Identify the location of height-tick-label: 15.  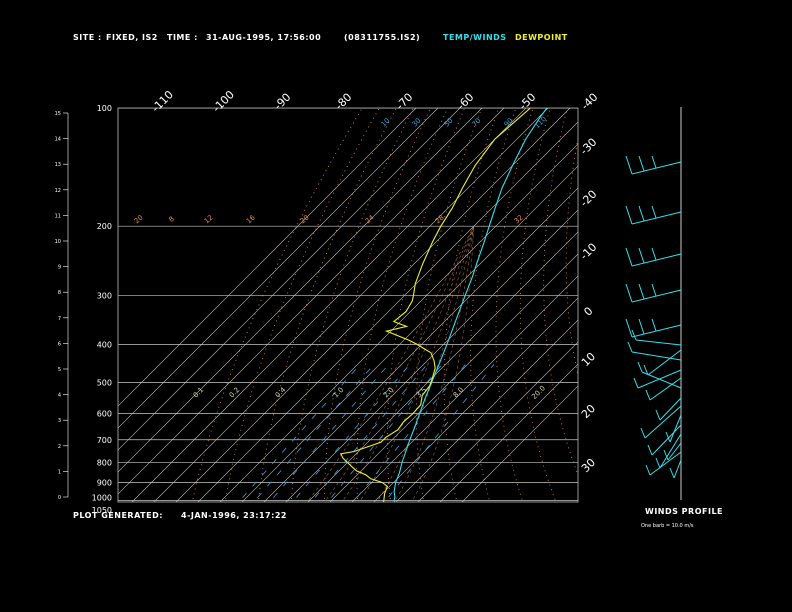
(58, 114).